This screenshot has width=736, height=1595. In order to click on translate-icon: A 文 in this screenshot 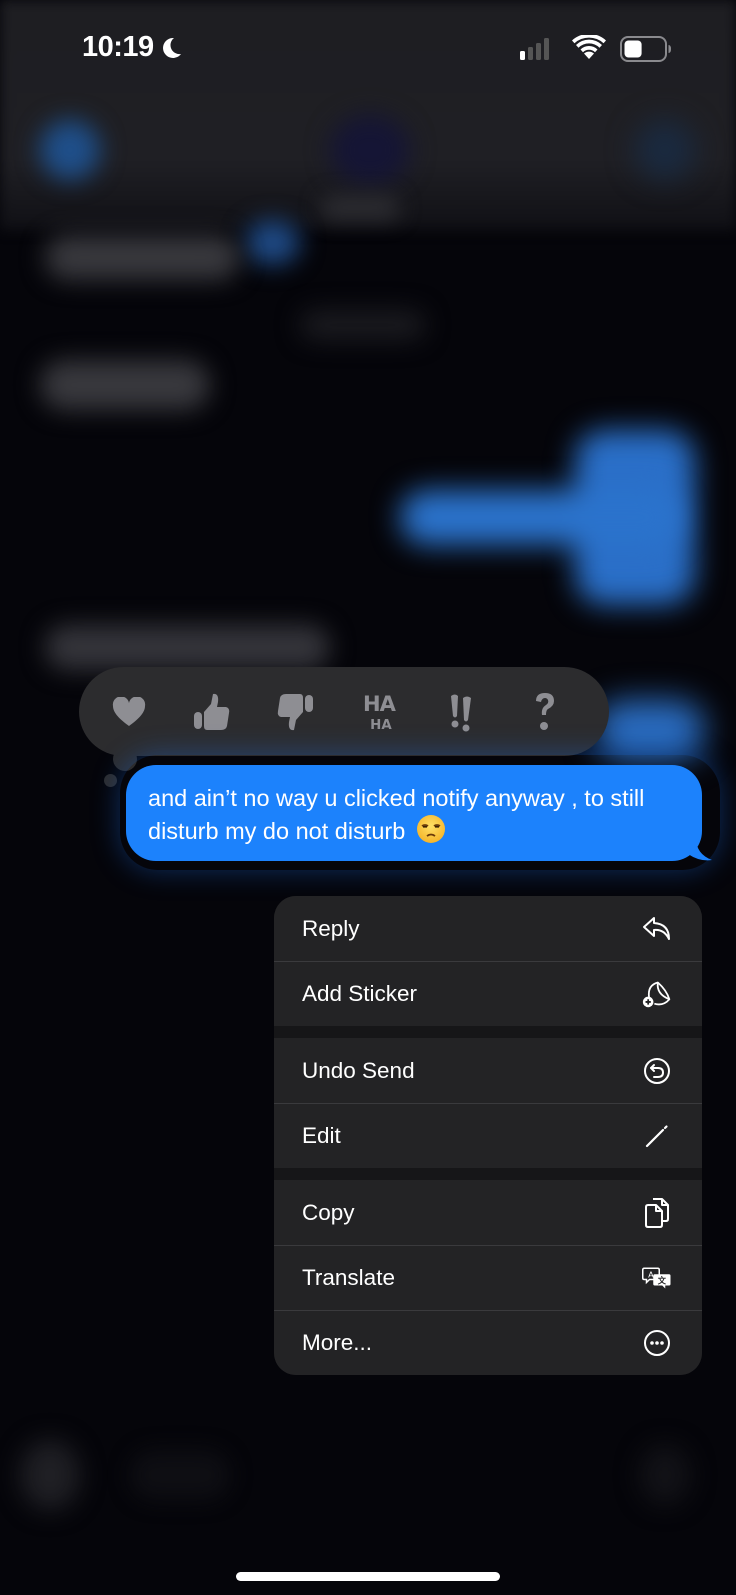, I will do `click(656, 1277)`.